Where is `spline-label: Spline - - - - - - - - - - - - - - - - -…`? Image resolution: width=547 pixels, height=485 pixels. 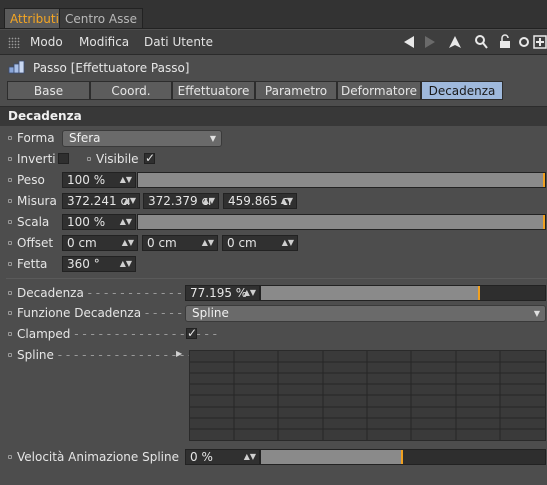 spline-label: Spline - - - - - - - - - - - - - - - - -… is located at coordinates (109, 355).